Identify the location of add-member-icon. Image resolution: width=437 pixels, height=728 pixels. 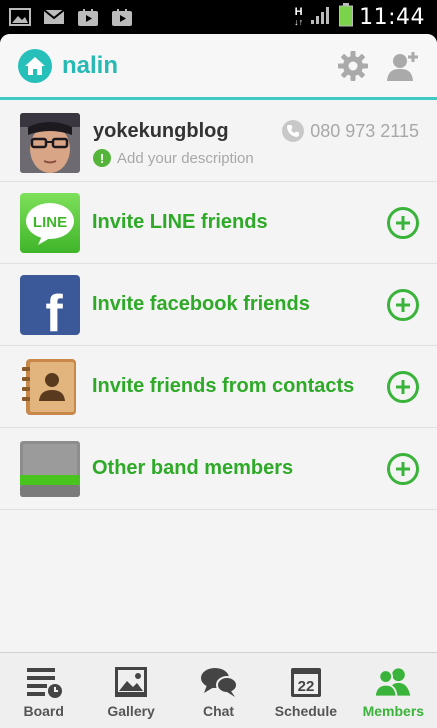
(403, 66).